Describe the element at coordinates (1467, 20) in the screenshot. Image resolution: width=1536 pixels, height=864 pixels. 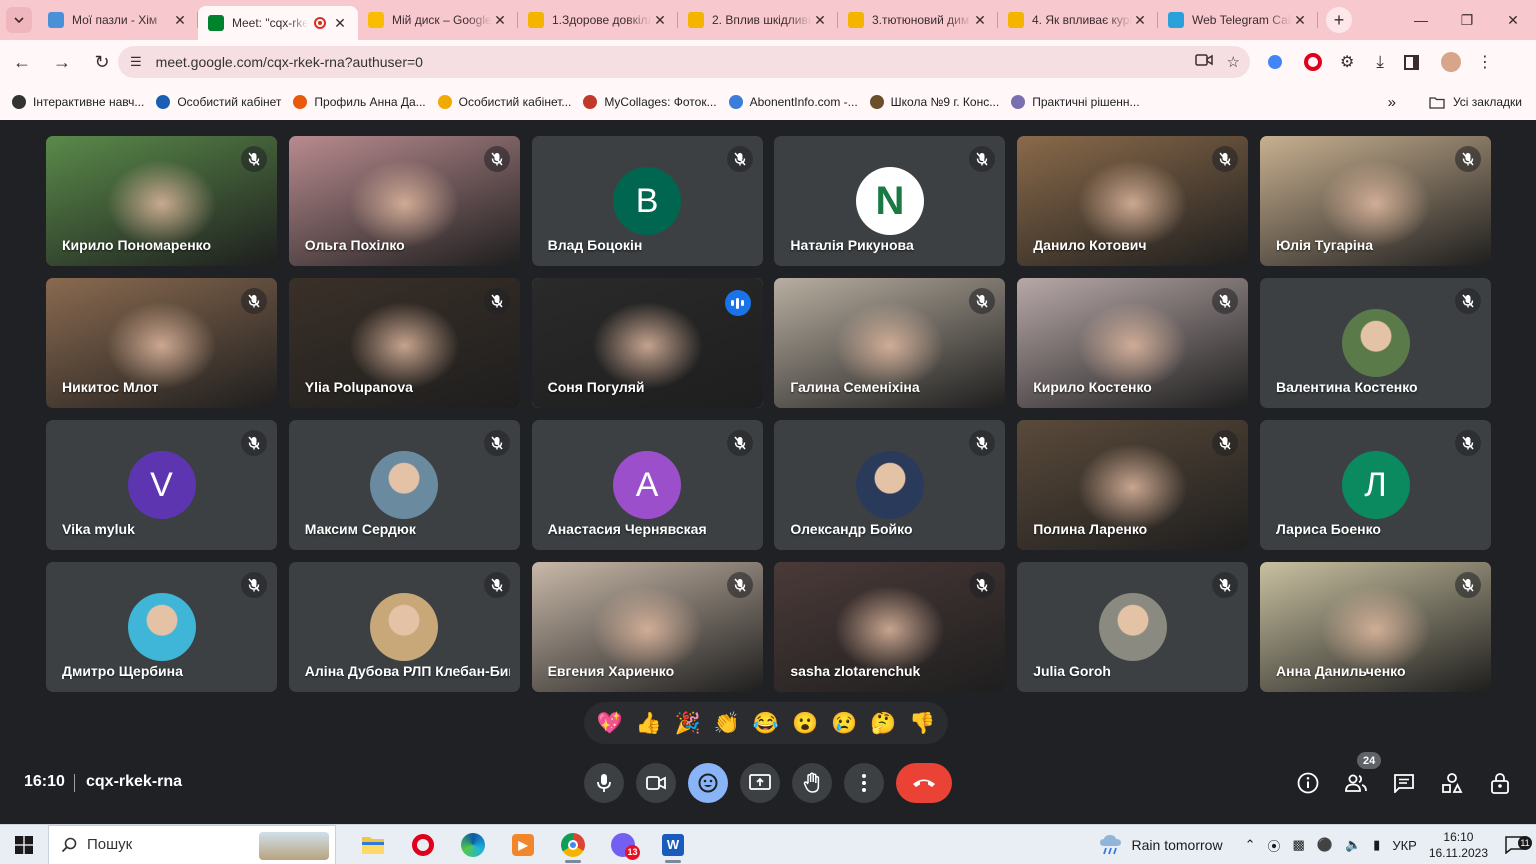
I see `maximize-button: ❐` at that location.